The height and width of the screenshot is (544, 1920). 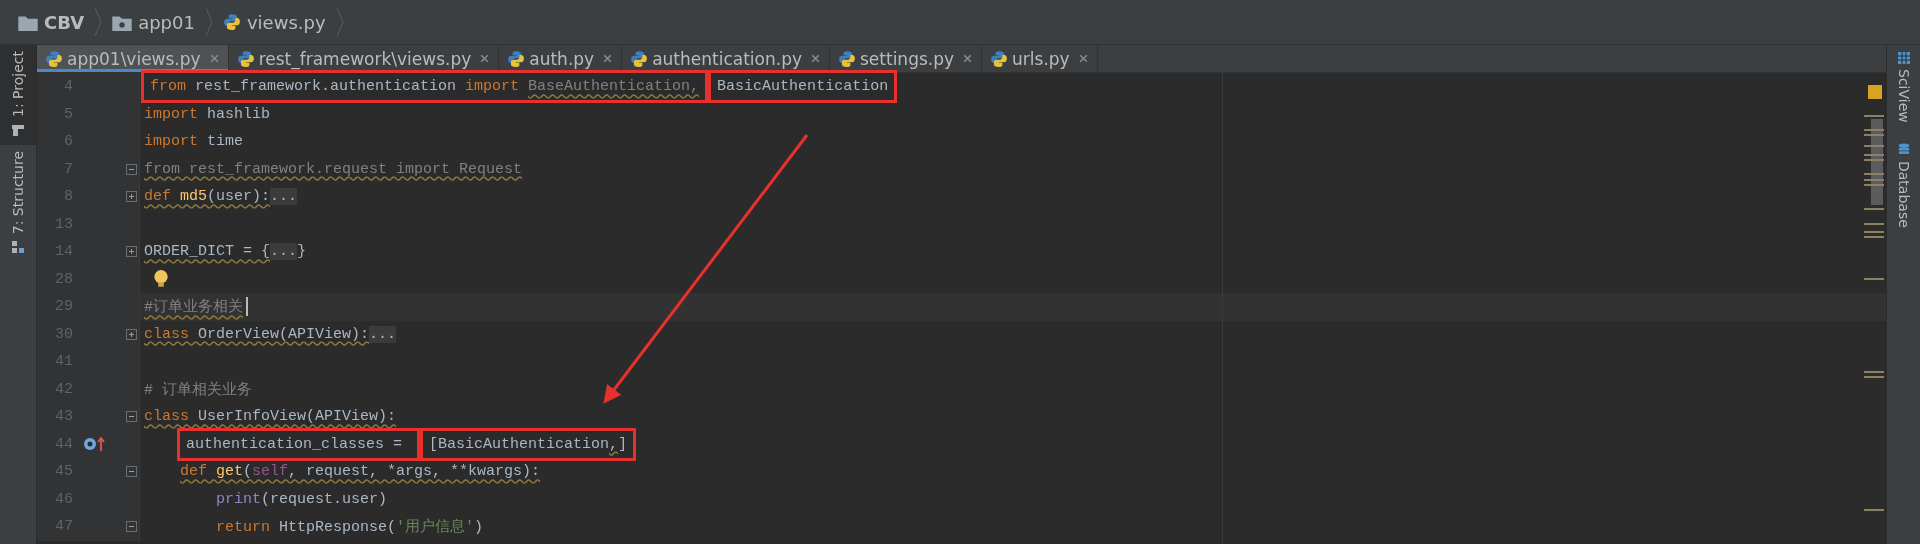 What do you see at coordinates (122, 22) in the screenshot?
I see `package-folder-icon` at bounding box center [122, 22].